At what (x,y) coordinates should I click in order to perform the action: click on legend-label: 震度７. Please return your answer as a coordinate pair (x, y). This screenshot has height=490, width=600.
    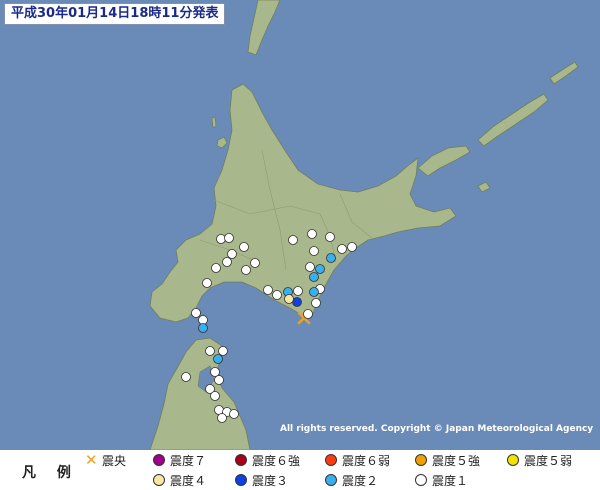
    Looking at the image, I should click on (188, 460).